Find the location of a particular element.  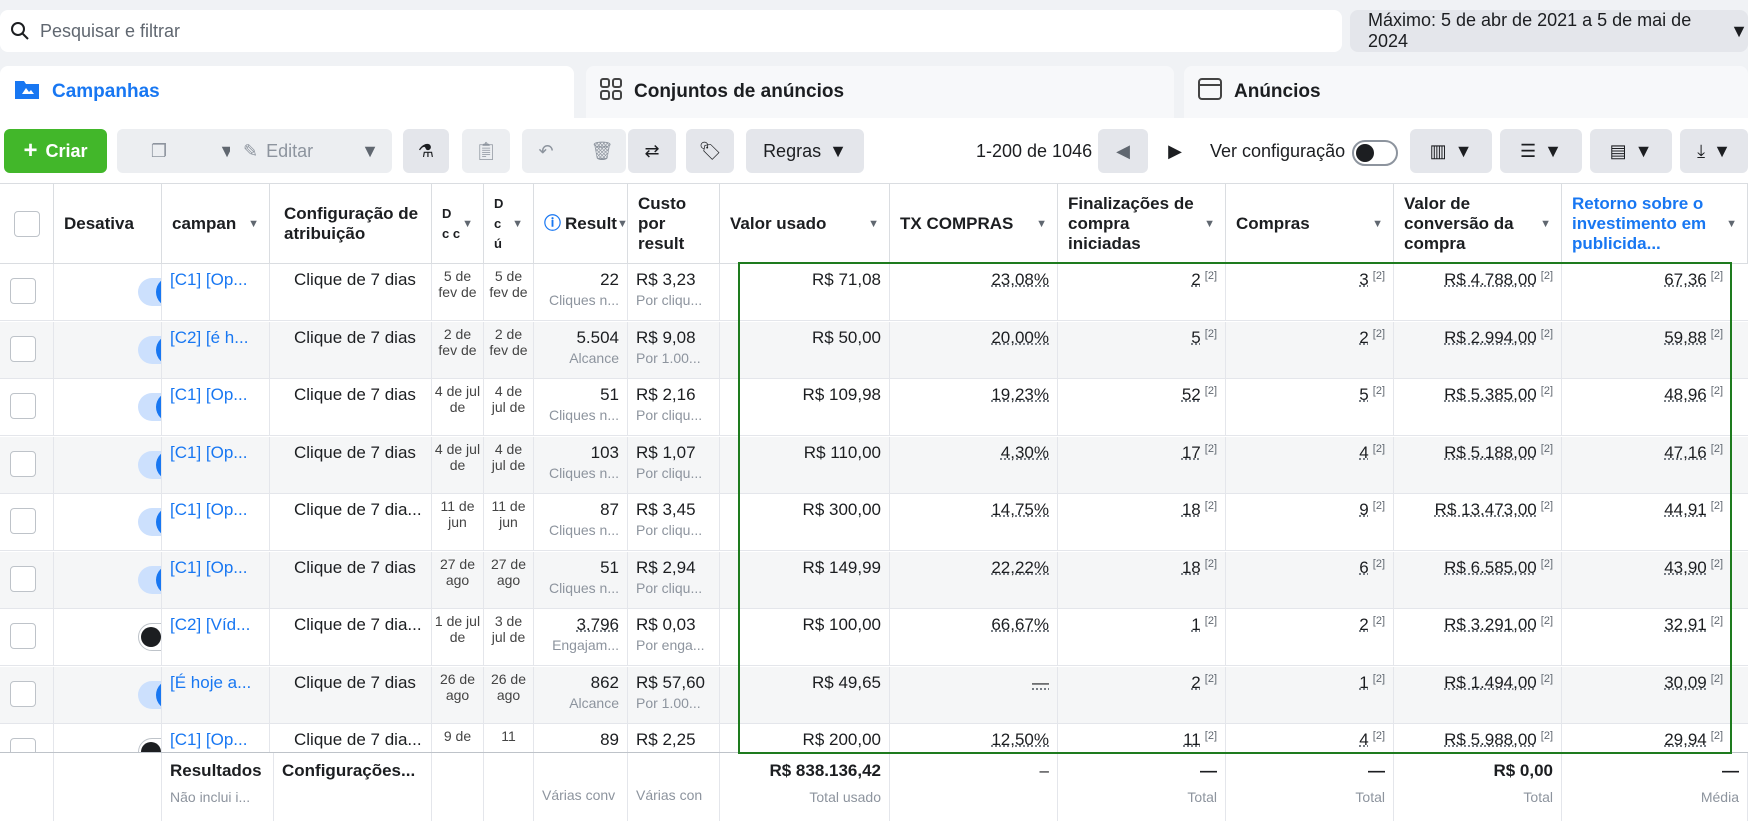

results-value: 89 is located at coordinates (609, 739).